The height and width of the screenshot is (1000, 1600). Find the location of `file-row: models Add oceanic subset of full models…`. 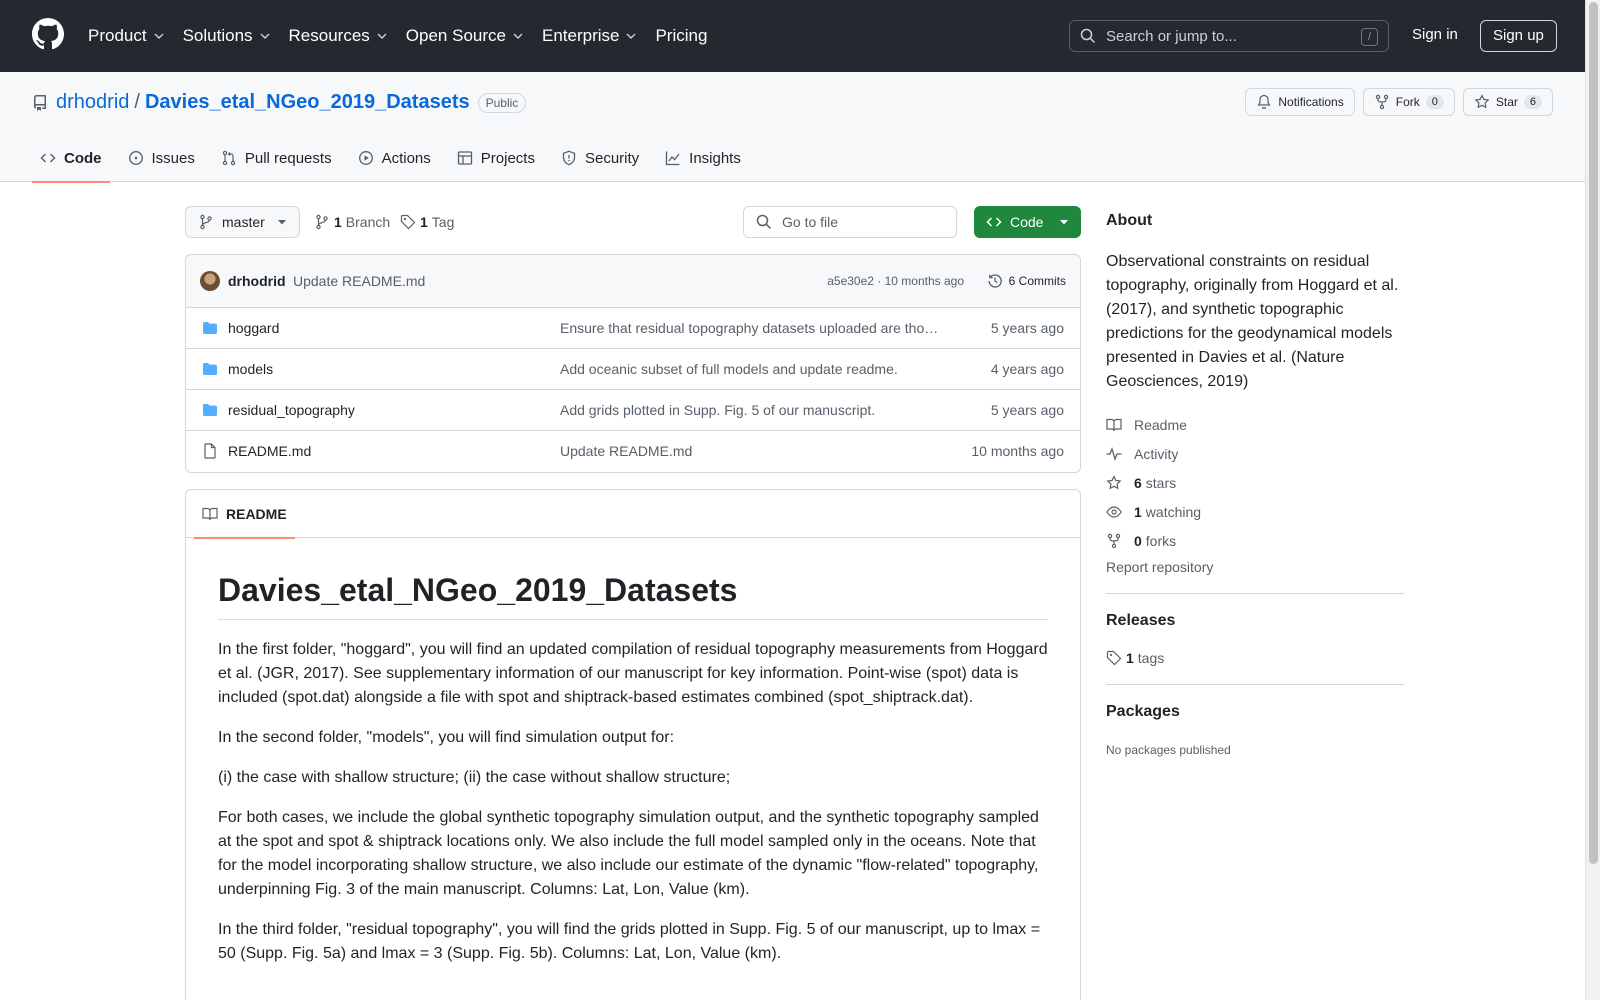

file-row: models Add oceanic subset of full models… is located at coordinates (633, 369).